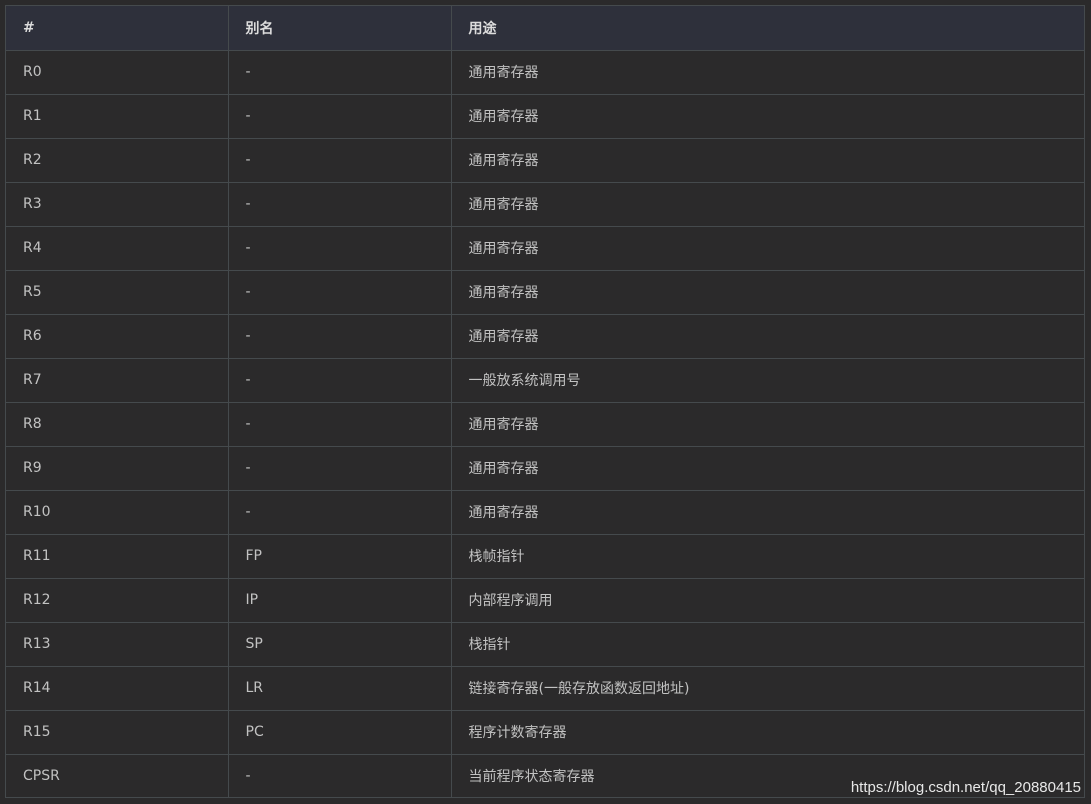  I want to click on table-row: R5 - 通用寄存器, so click(545, 292).